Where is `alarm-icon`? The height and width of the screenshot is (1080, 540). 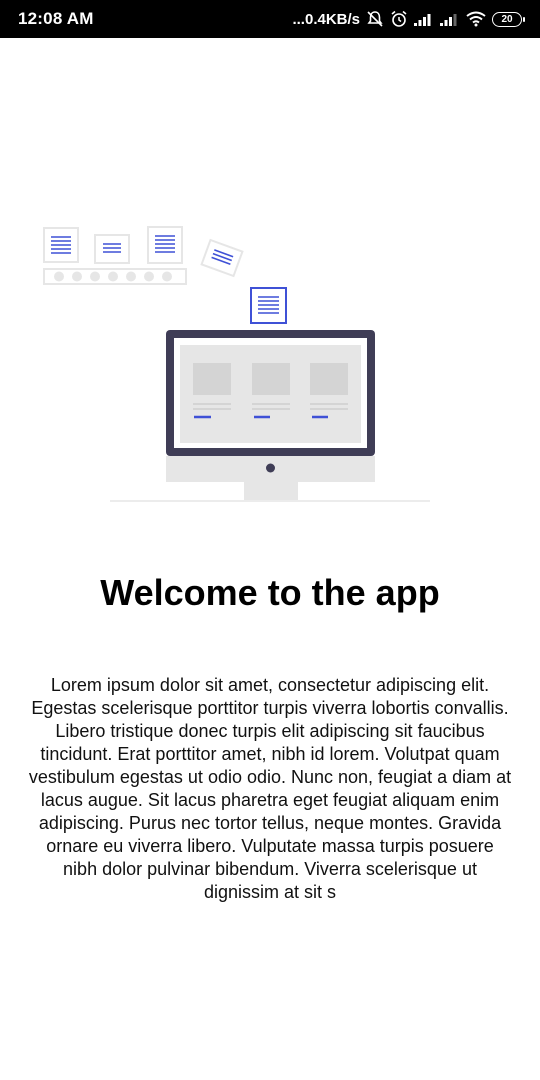 alarm-icon is located at coordinates (399, 19).